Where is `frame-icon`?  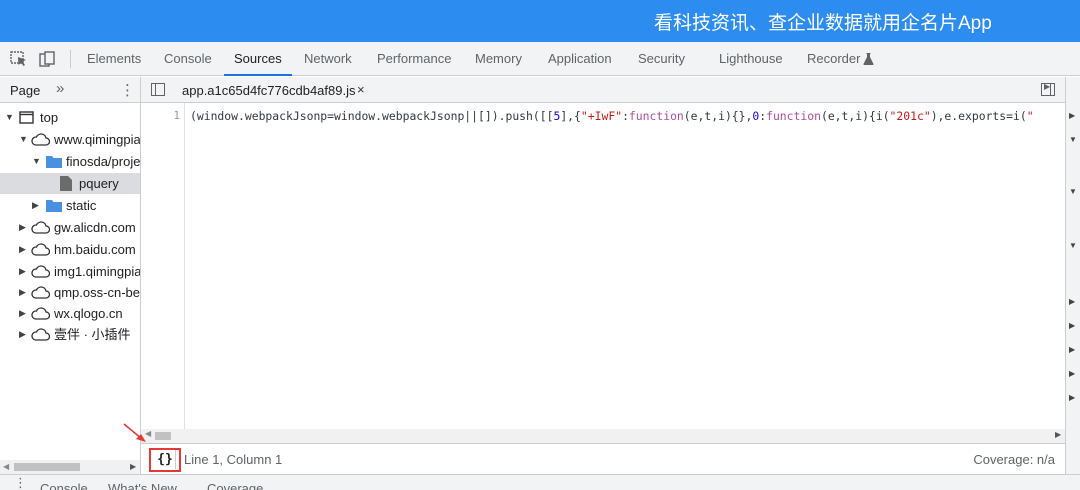
frame-icon is located at coordinates (26, 117).